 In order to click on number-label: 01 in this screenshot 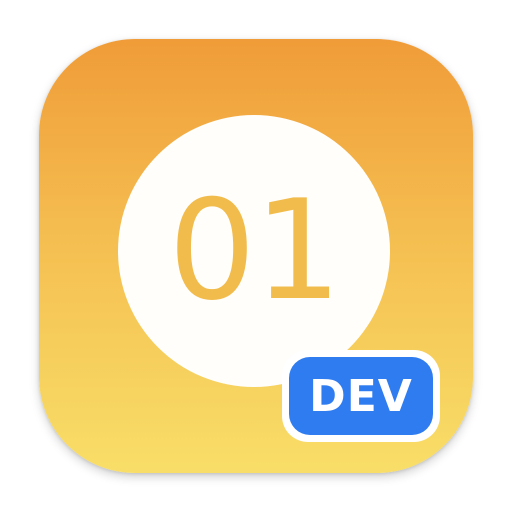, I will do `click(255, 250)`.